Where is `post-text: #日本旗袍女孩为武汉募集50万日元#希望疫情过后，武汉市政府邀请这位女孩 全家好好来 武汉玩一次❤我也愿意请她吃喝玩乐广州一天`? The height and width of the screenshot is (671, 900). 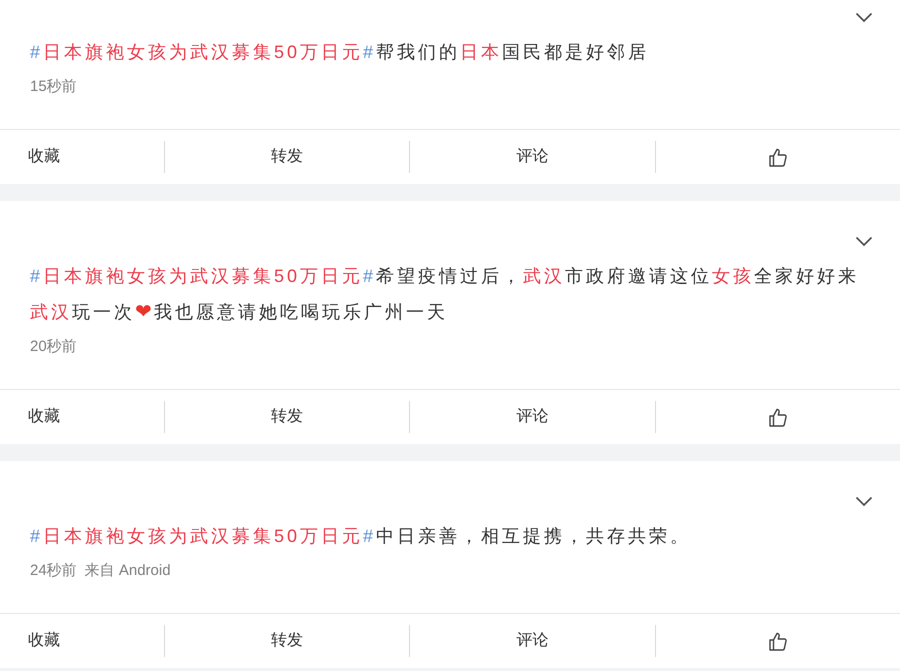 post-text: #日本旗袍女孩为武汉募集50万日元#希望疫情过后，武汉市政府邀请这位女孩 全家好好来 武汉玩一次❤我也愿意请她吃喝玩乐广州一天 is located at coordinates (444, 295).